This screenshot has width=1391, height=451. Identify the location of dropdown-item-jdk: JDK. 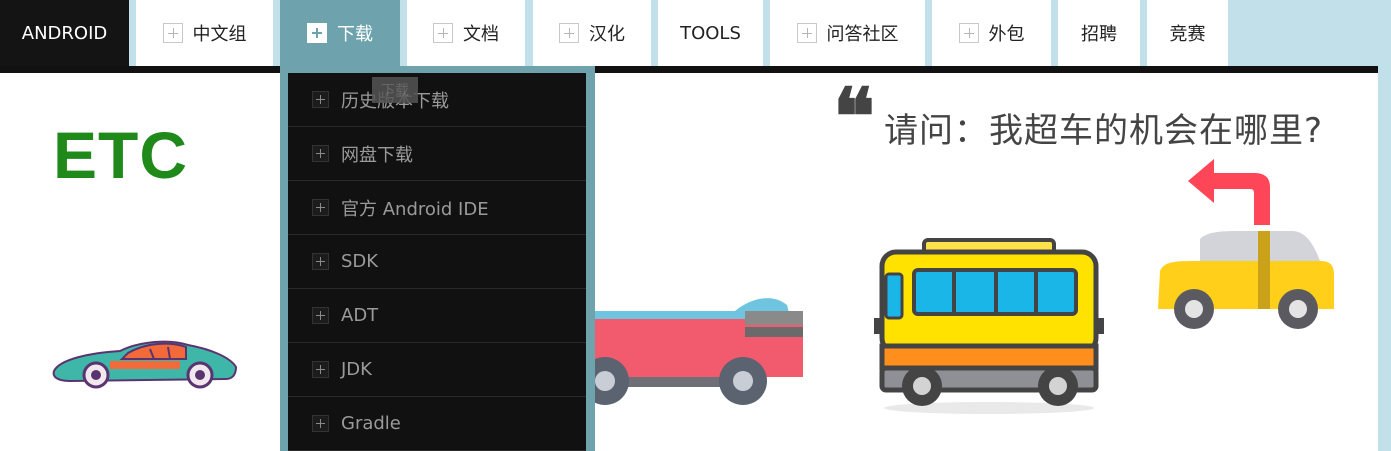
(437, 370).